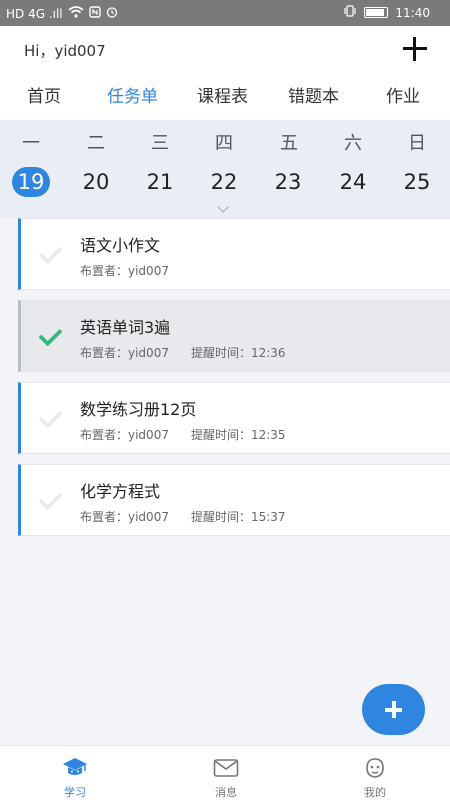 The height and width of the screenshot is (800, 450). I want to click on add-button, so click(415, 49).